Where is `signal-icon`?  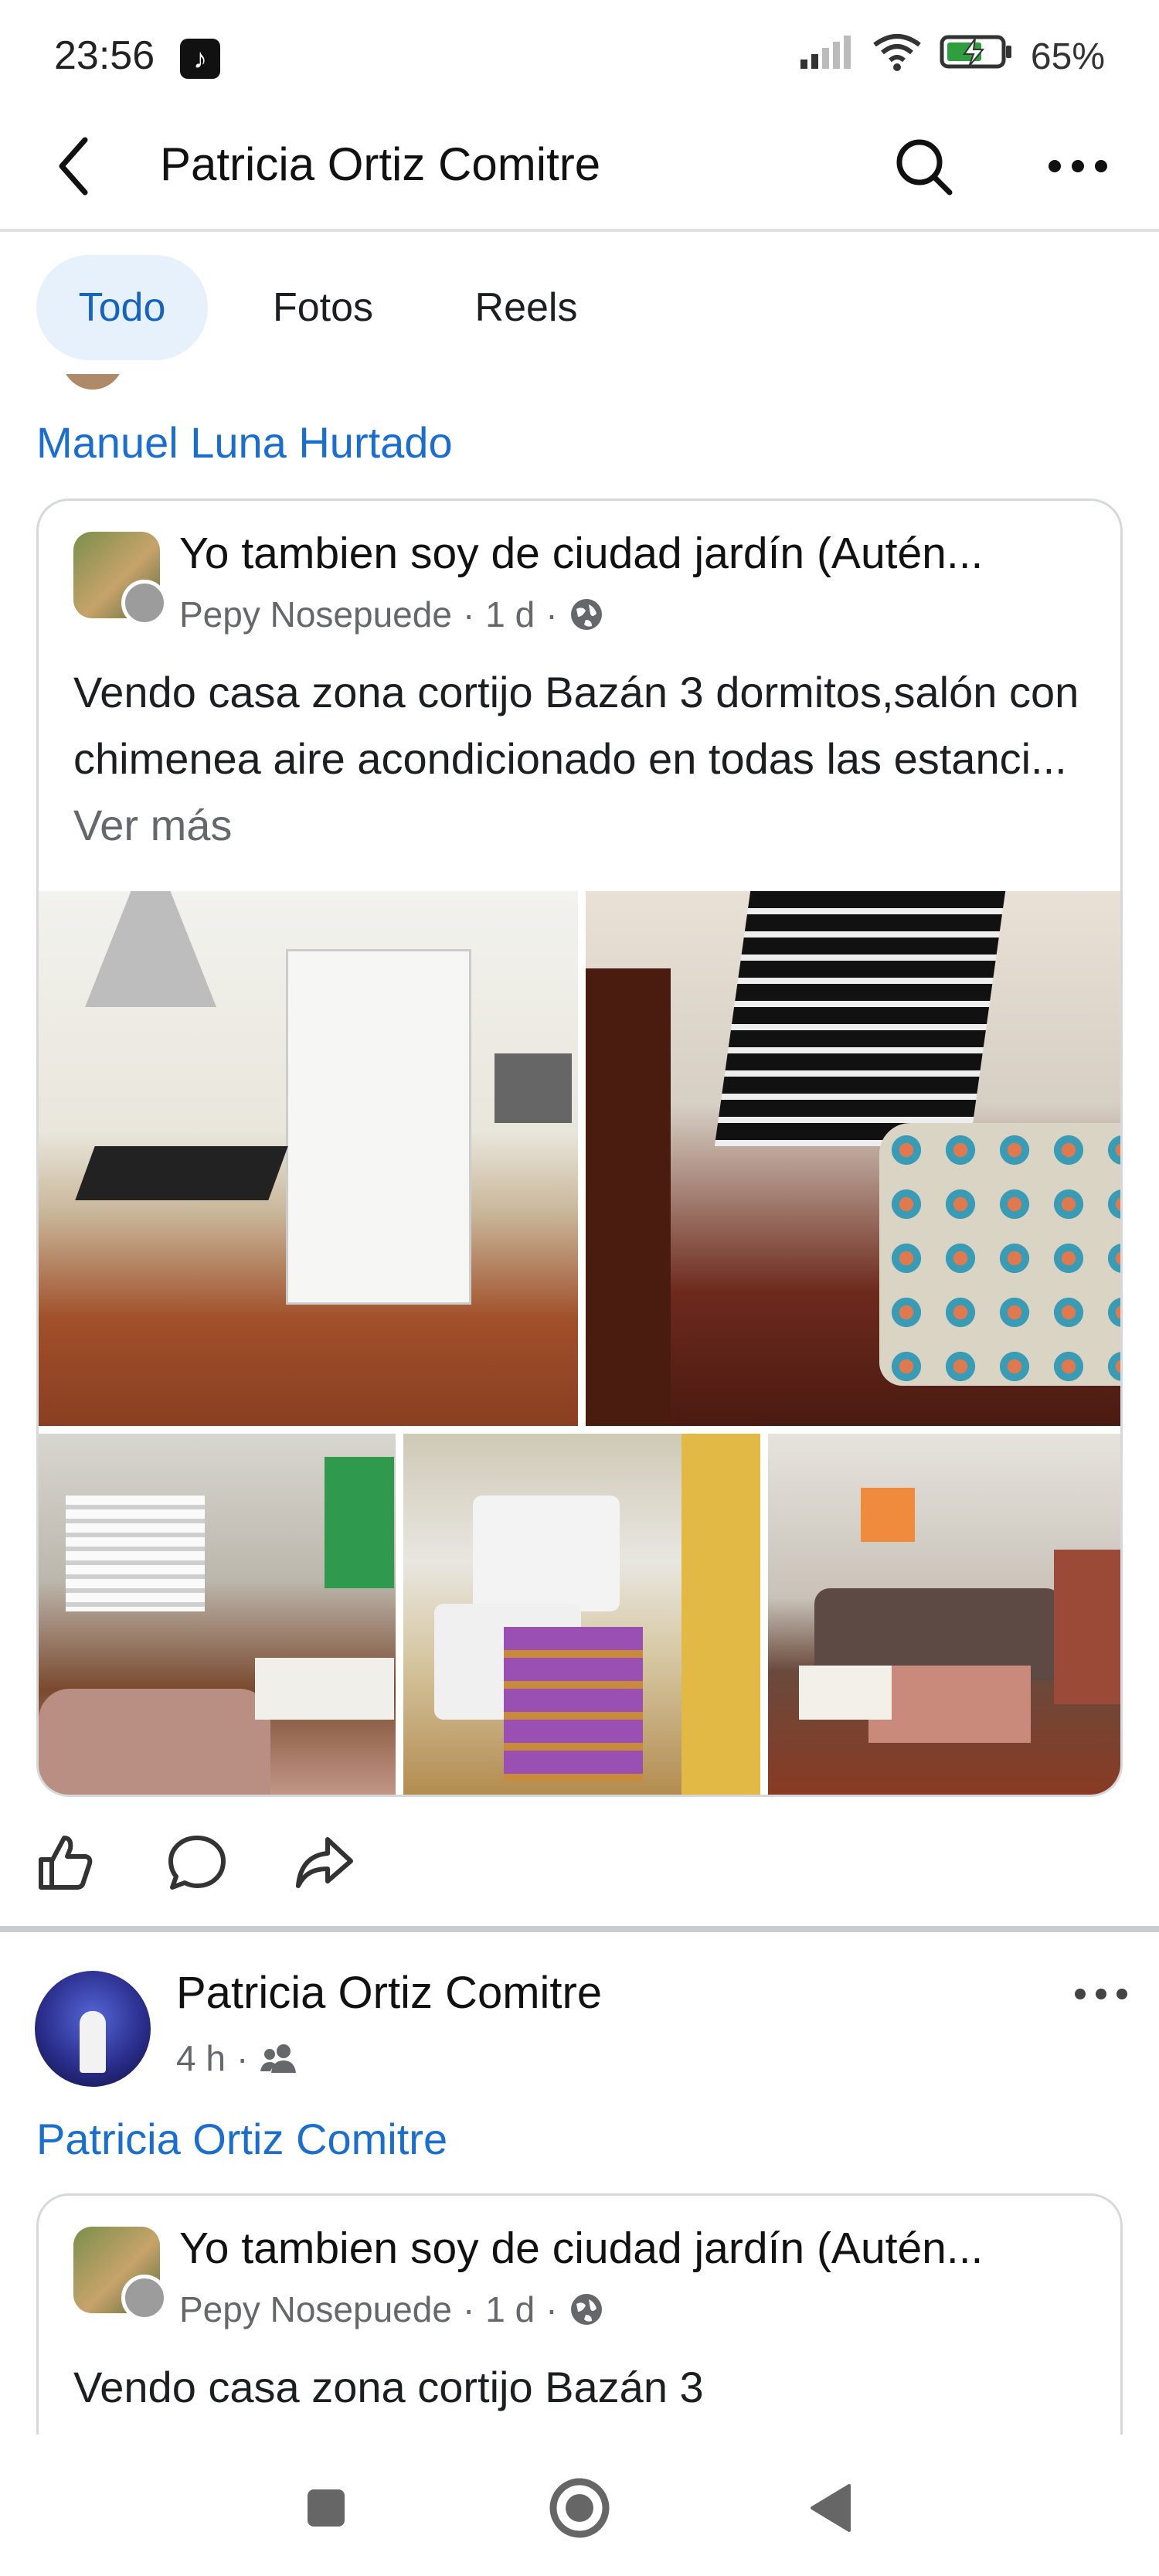 signal-icon is located at coordinates (827, 56).